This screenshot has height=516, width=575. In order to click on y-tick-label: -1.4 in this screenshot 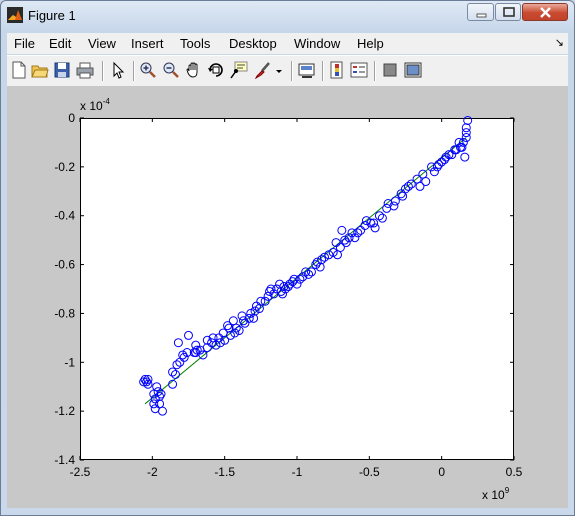, I will do `click(64, 460)`.